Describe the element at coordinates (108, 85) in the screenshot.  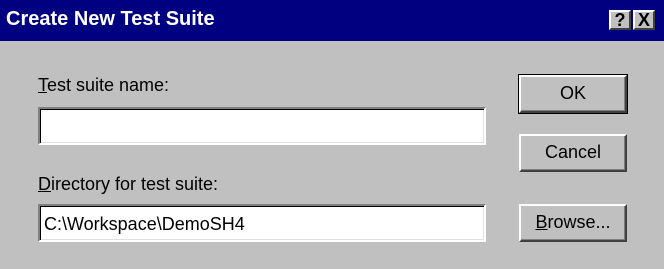
I see `suite-name-label-text: est suite name:` at that location.